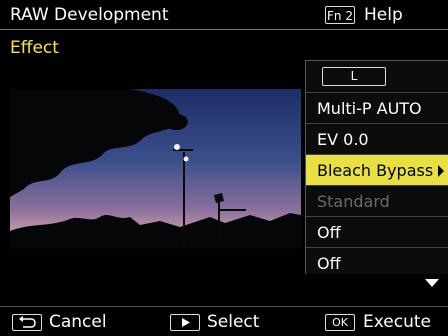 The width and height of the screenshot is (448, 336). What do you see at coordinates (354, 76) in the screenshot?
I see `image-size-chip: L` at bounding box center [354, 76].